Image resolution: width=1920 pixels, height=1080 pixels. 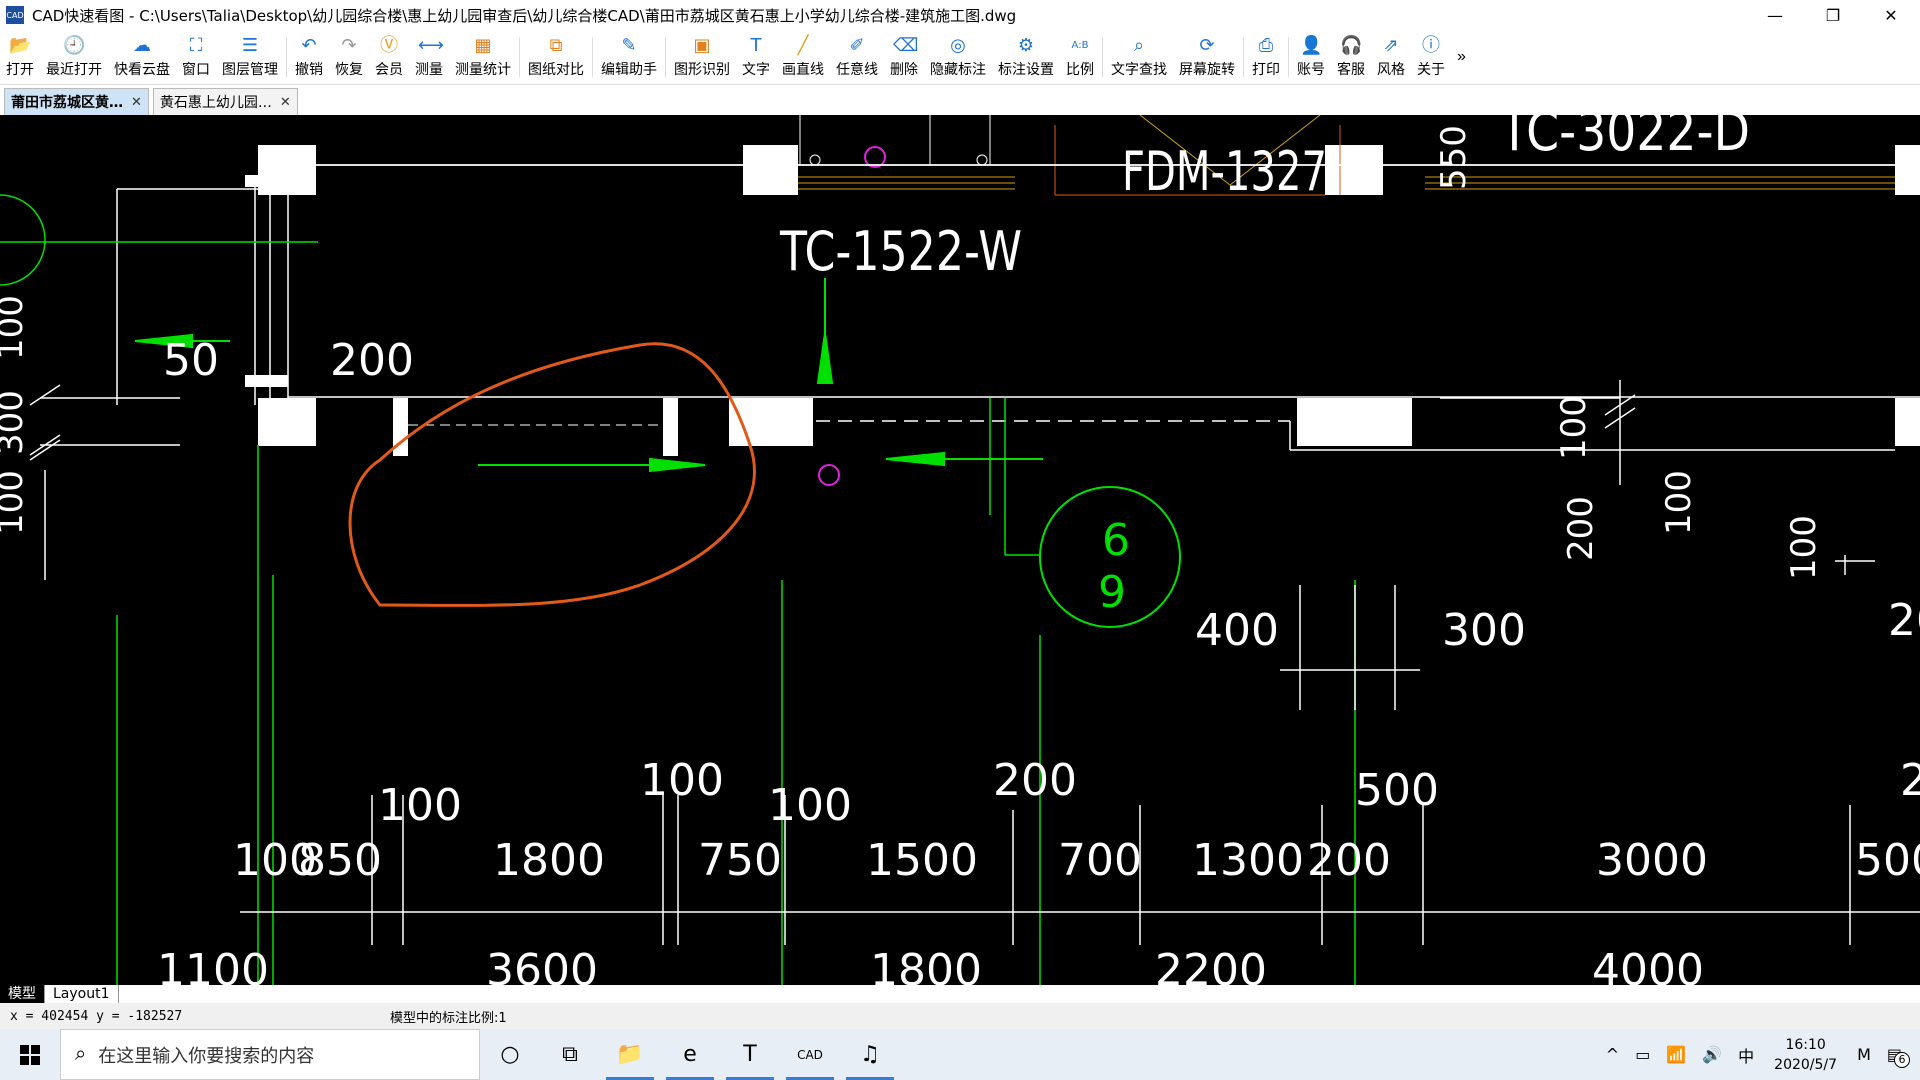 I want to click on toolbar-button-undo: ↶ 撤销, so click(x=309, y=57).